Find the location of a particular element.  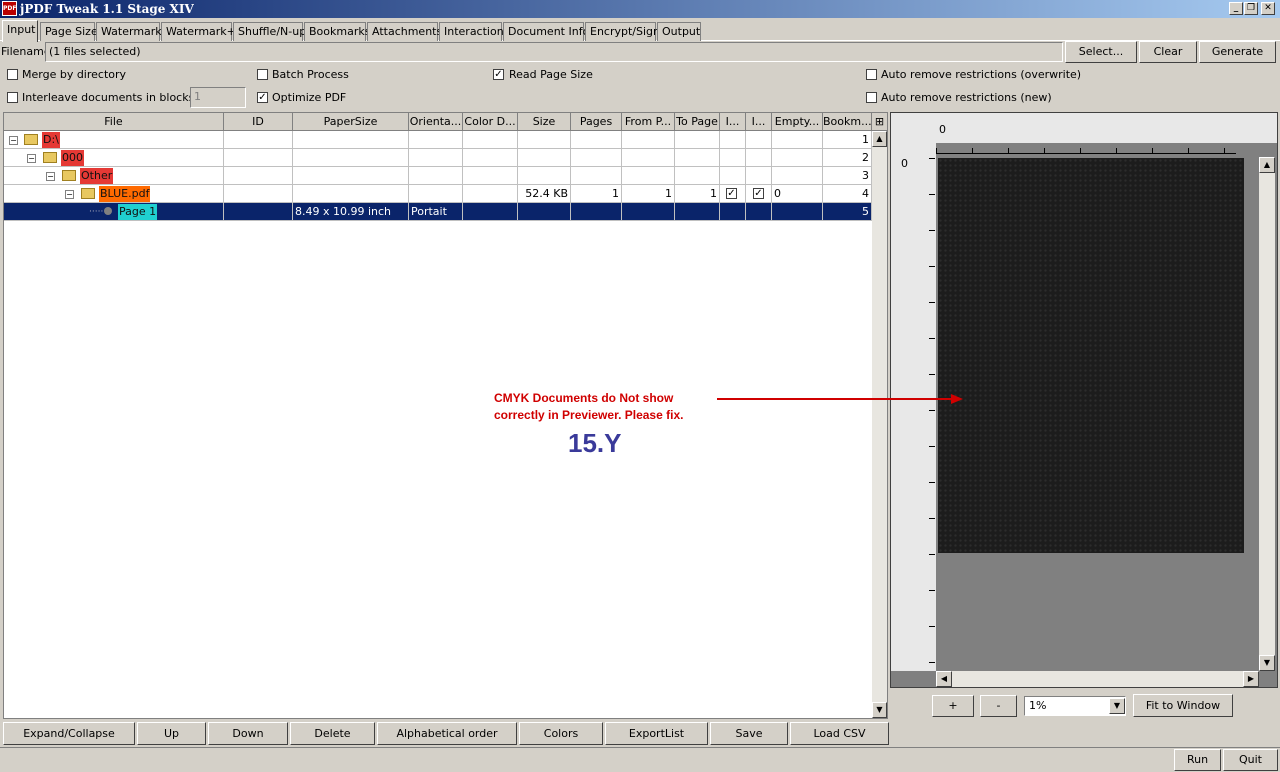

up-button: Up is located at coordinates (171, 733).